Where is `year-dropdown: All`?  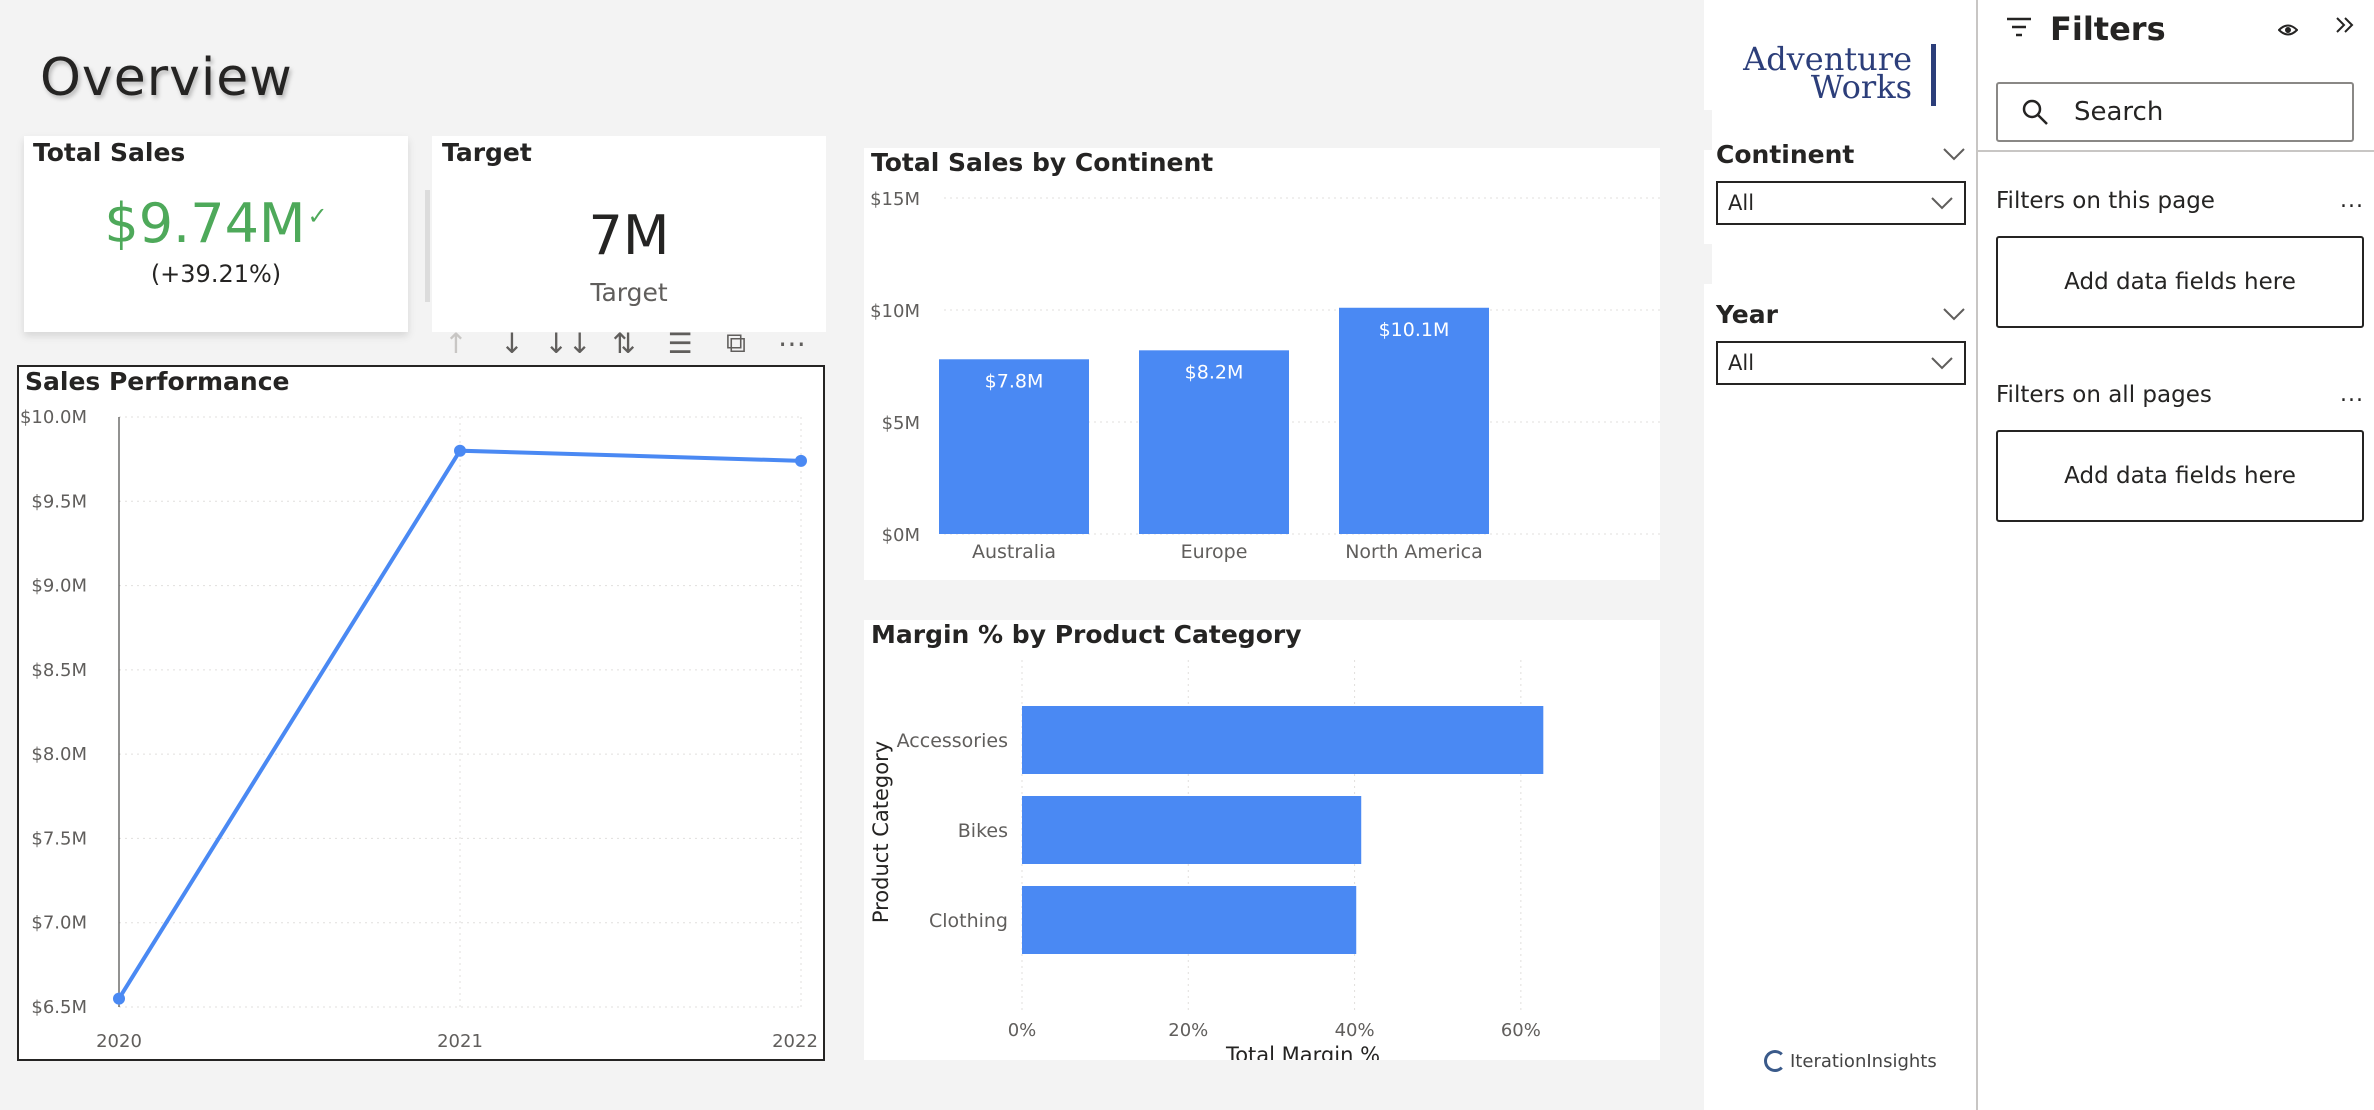
year-dropdown: All is located at coordinates (1841, 363).